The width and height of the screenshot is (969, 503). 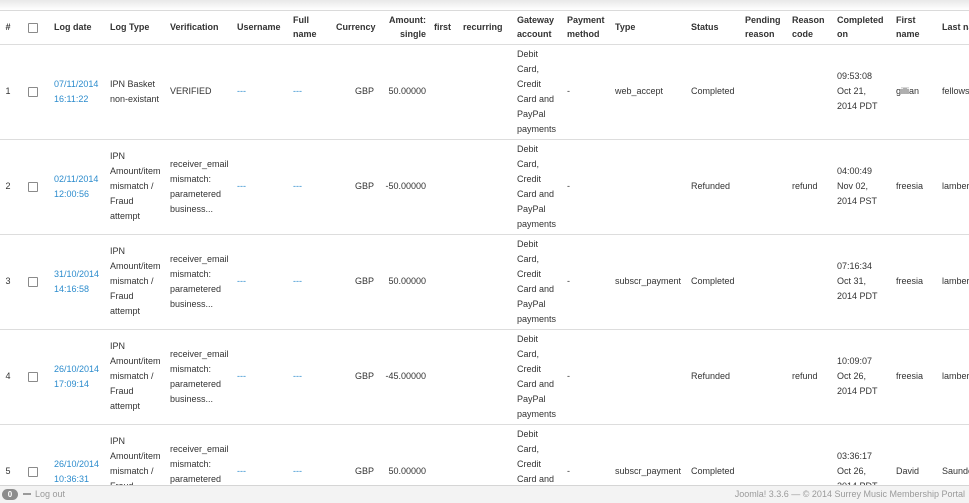 I want to click on column-header-select, so click(x=33, y=28).